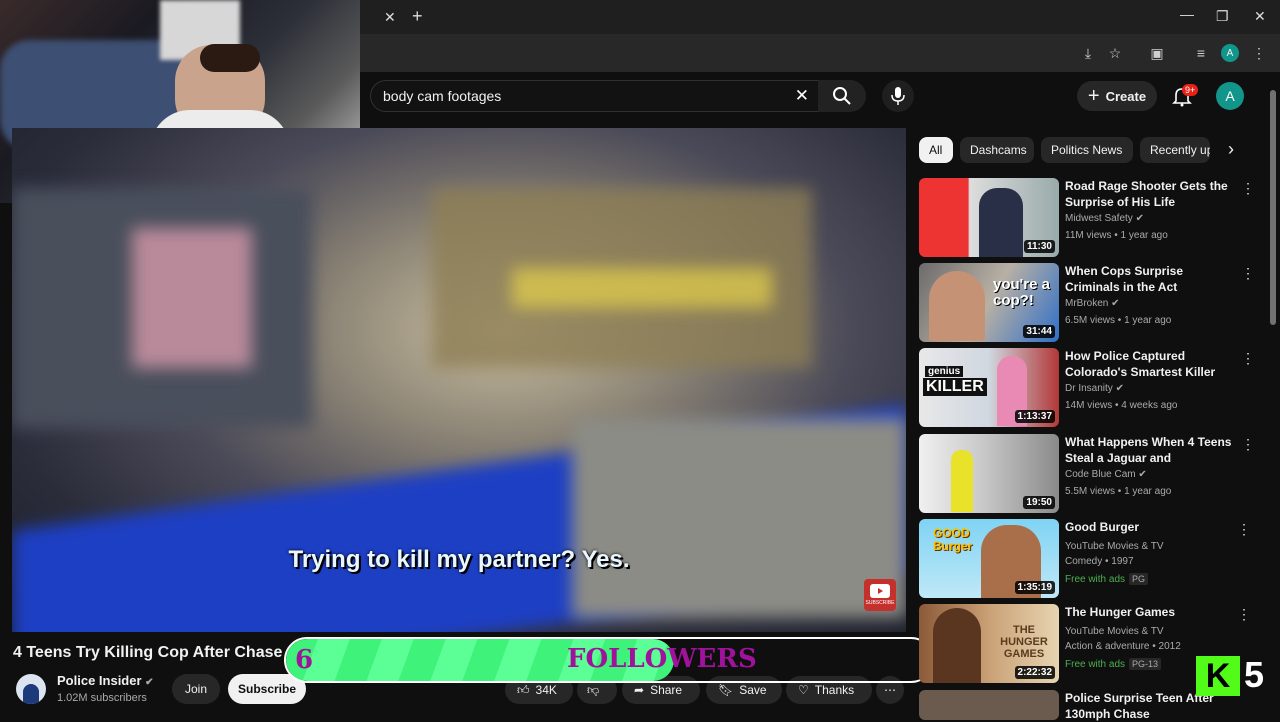 This screenshot has width=1280, height=722. I want to click on thanks-icon: ♡, so click(803, 690).